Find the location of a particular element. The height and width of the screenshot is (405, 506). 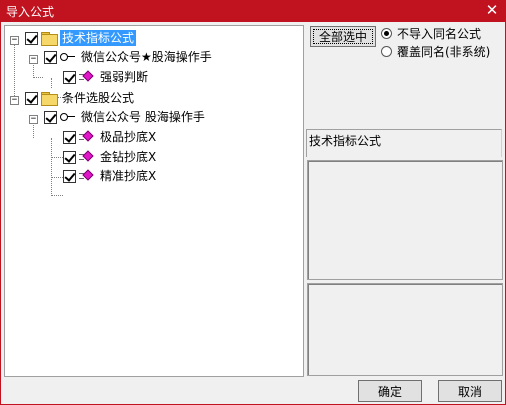

tree-group-technical: 技术指标公式 is located at coordinates (81, 38).